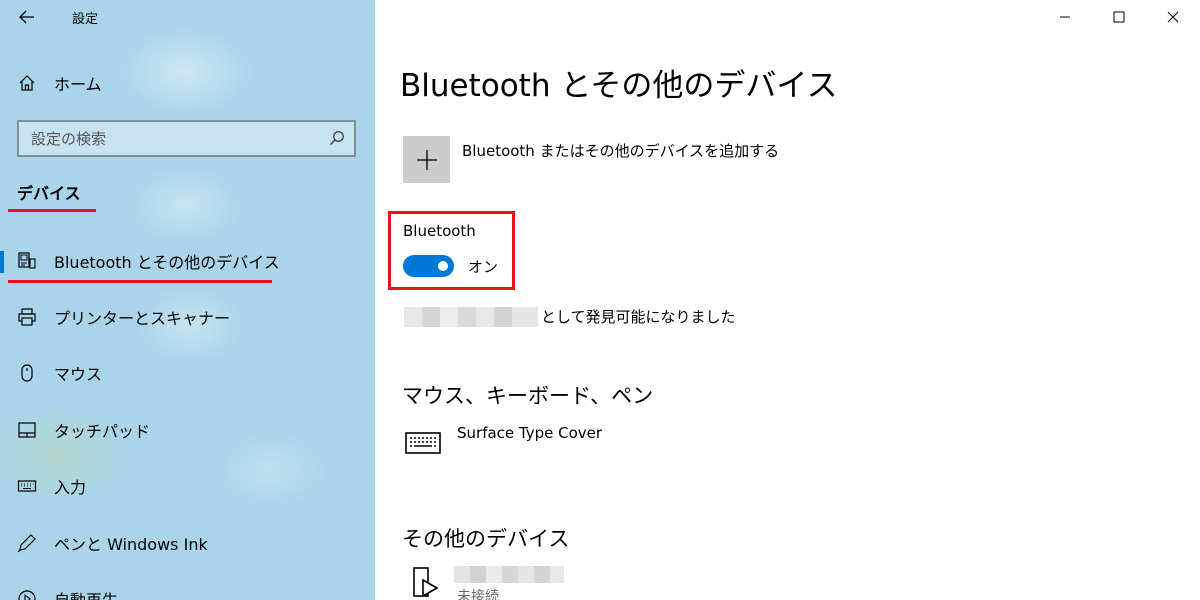 The height and width of the screenshot is (600, 1200). I want to click on mouse-icon, so click(27, 373).